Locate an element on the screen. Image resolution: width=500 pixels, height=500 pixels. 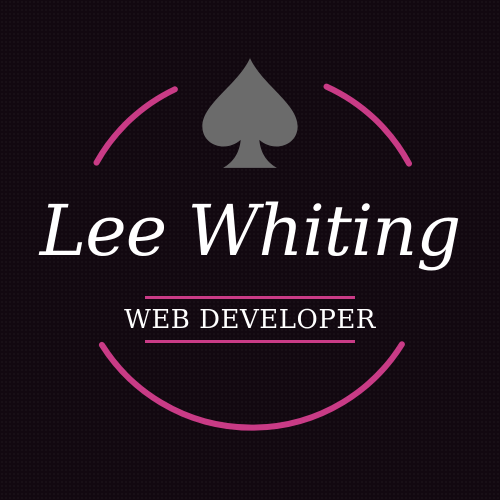
spade-shape is located at coordinates (250, 113).